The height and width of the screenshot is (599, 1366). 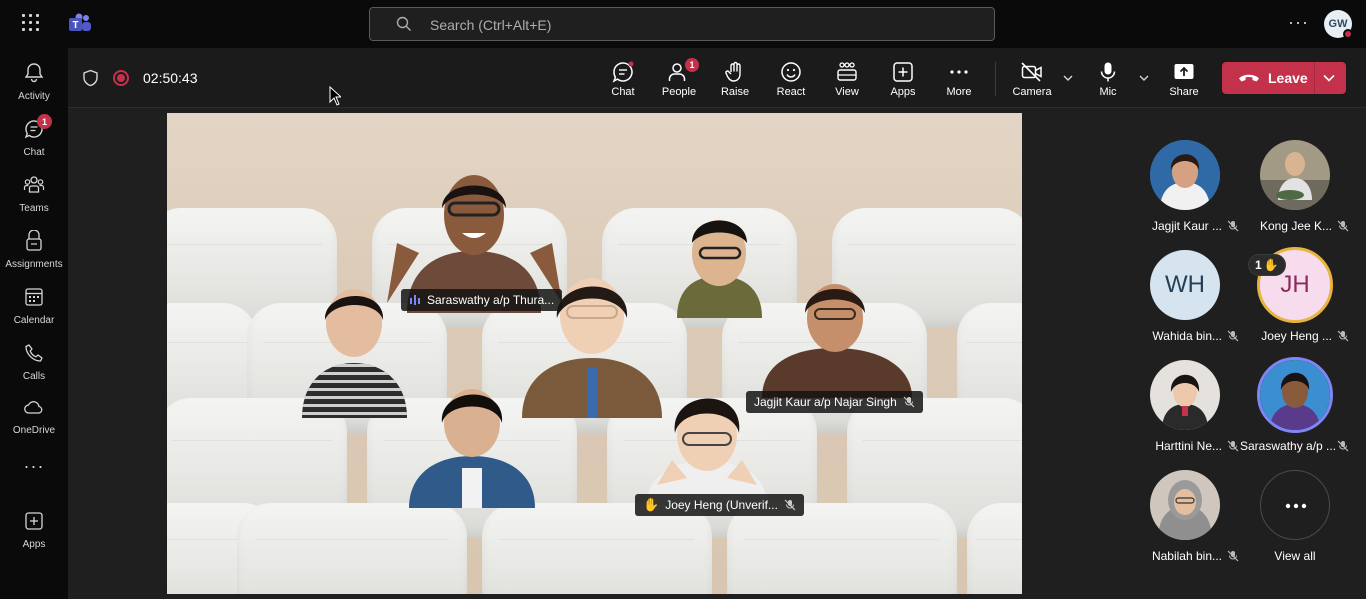 What do you see at coordinates (679, 92) in the screenshot?
I see `people-label: People` at bounding box center [679, 92].